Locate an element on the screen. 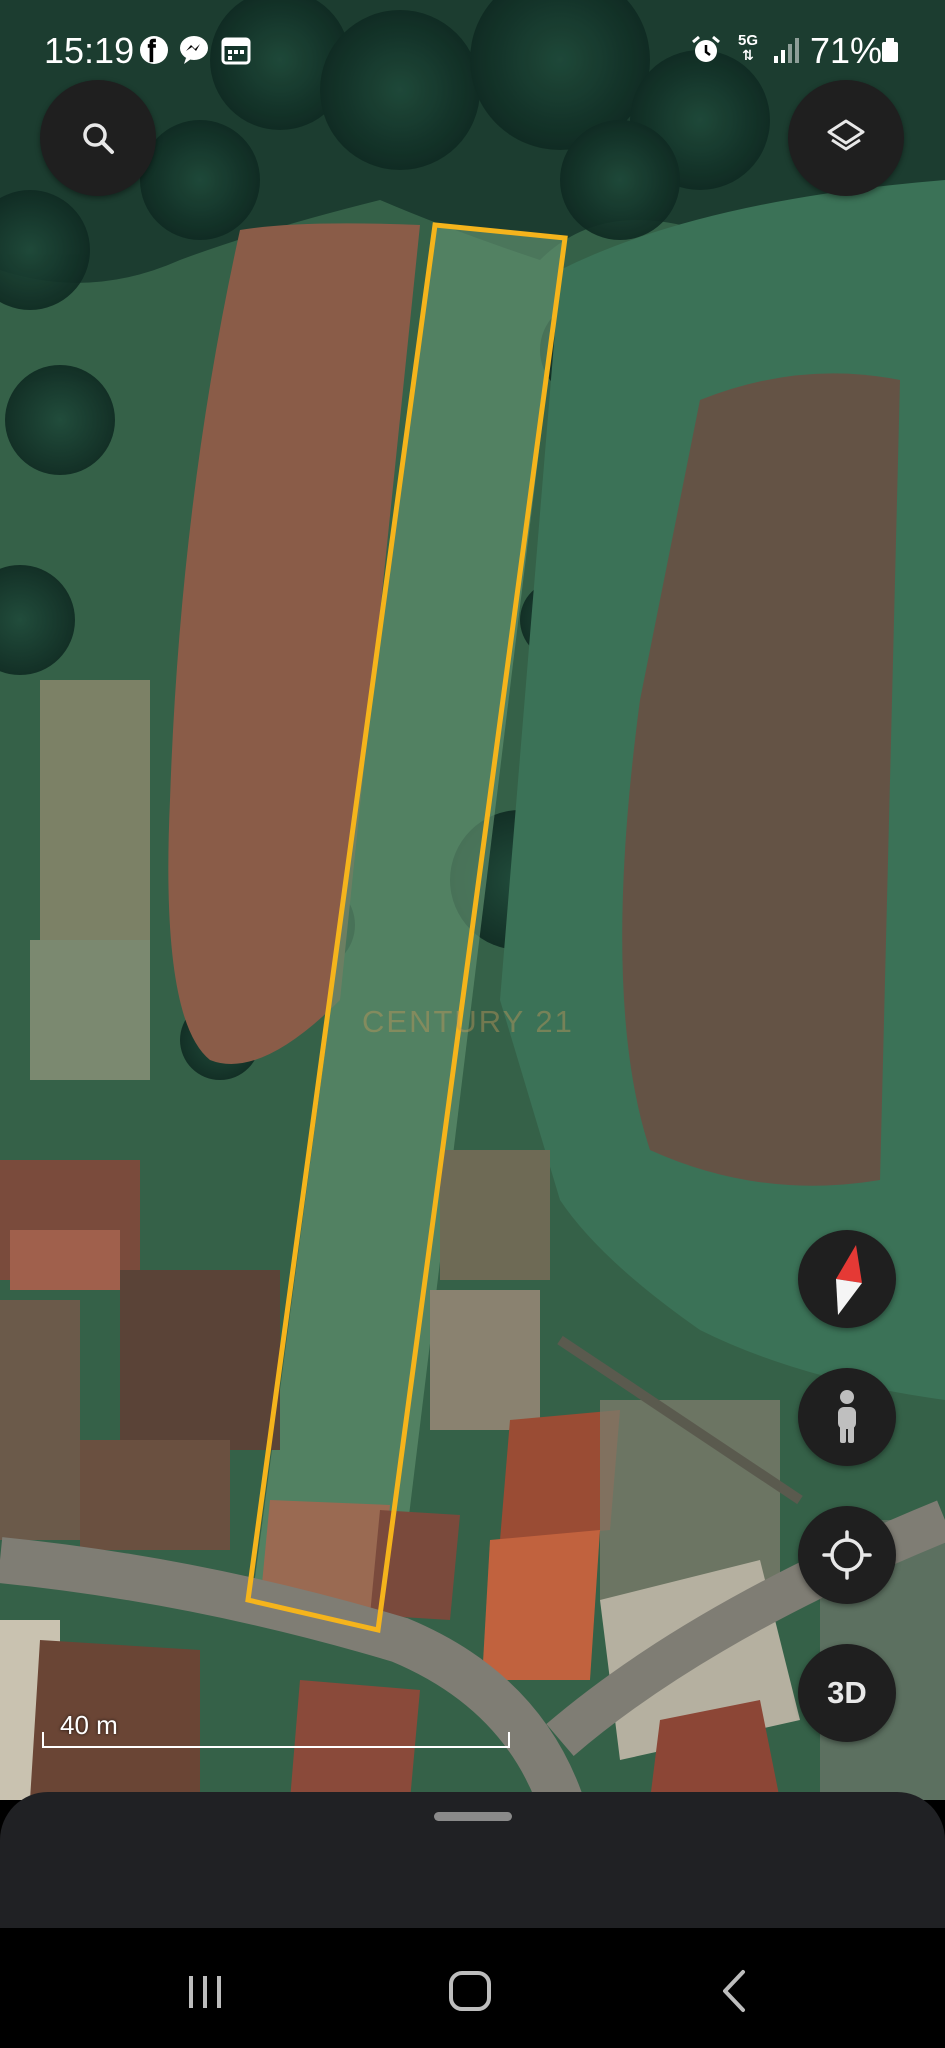  search-button is located at coordinates (98, 138).